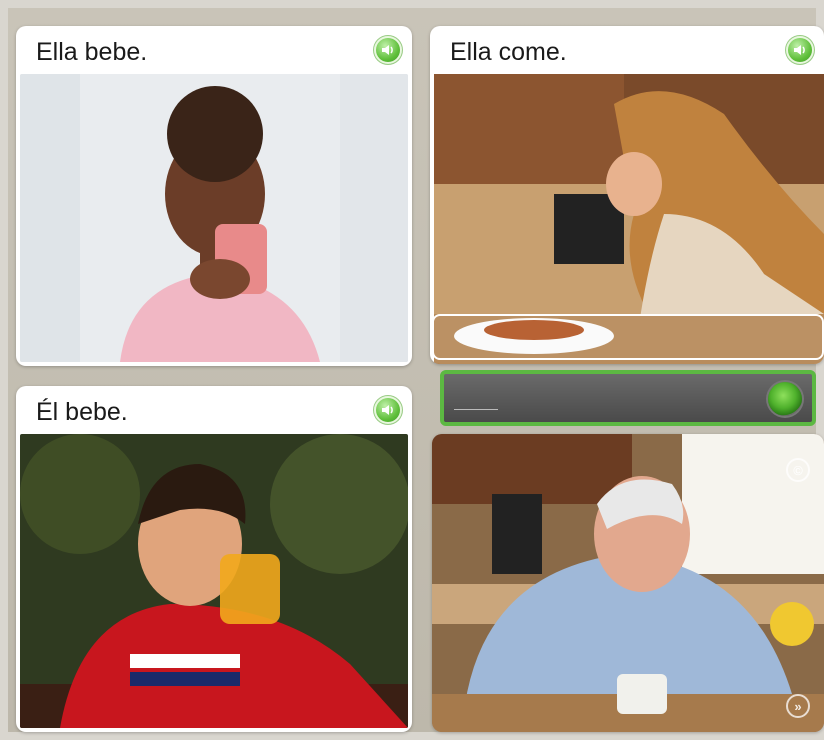  What do you see at coordinates (785, 399) in the screenshot?
I see `microphone-icon` at bounding box center [785, 399].